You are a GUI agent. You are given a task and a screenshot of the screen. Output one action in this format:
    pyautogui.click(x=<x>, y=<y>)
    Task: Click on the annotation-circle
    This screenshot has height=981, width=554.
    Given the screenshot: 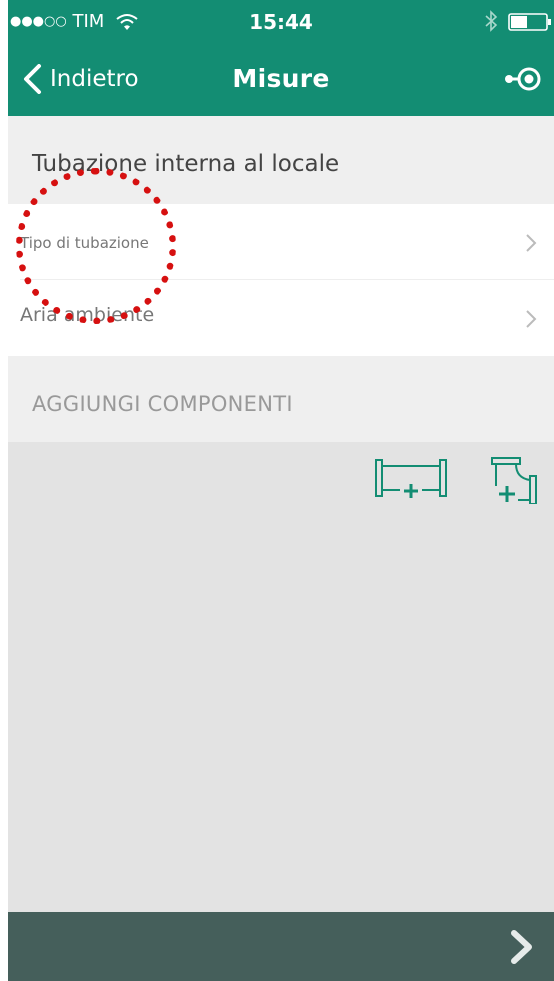 What is the action you would take?
    pyautogui.click(x=96, y=246)
    